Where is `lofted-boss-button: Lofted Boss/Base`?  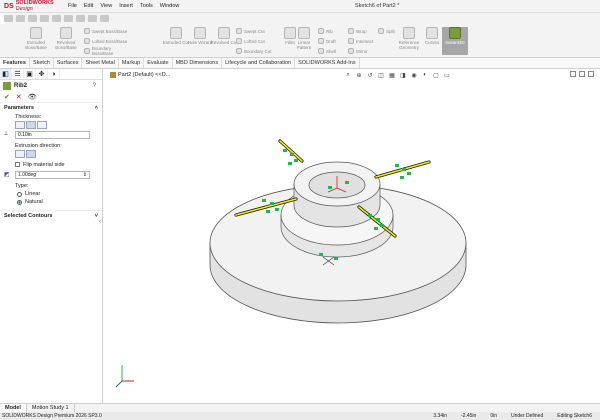
lofted-boss-button: Lofted Boss/Base is located at coordinates (108, 41).